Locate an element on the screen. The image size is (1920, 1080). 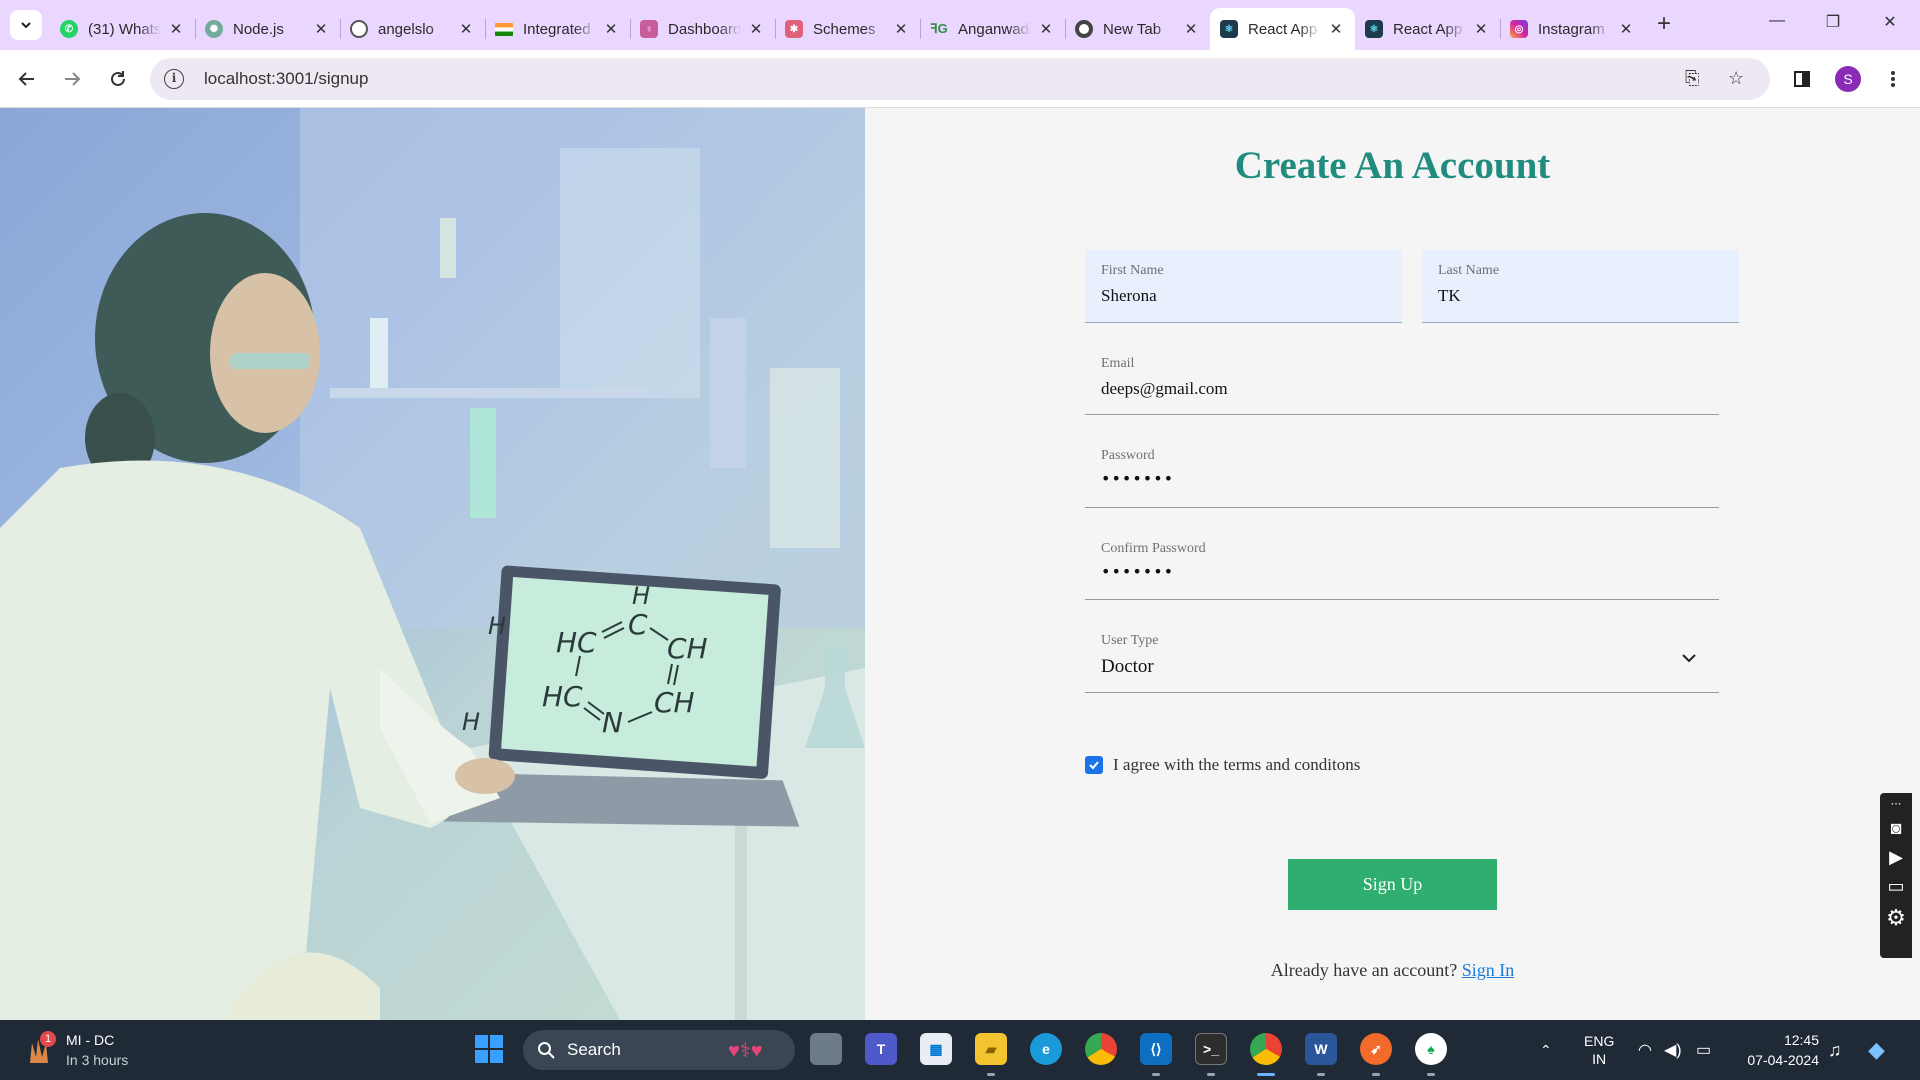
battery-icon: ▭ is located at coordinates (1703, 1050).